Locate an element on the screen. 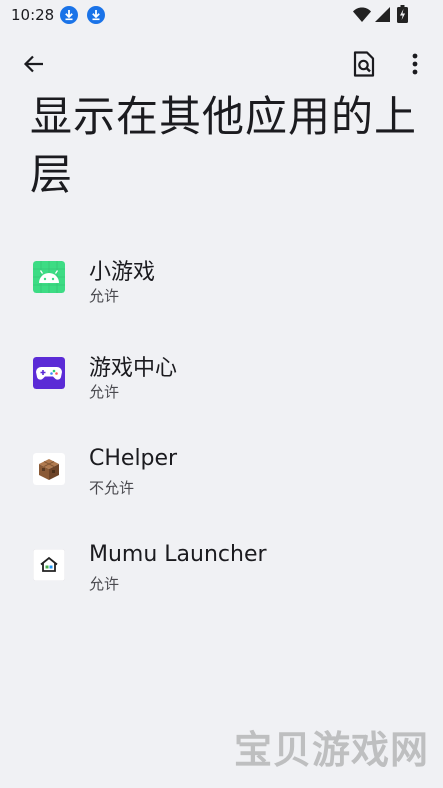 The height and width of the screenshot is (788, 443). status-time: 10:28 is located at coordinates (33, 15).